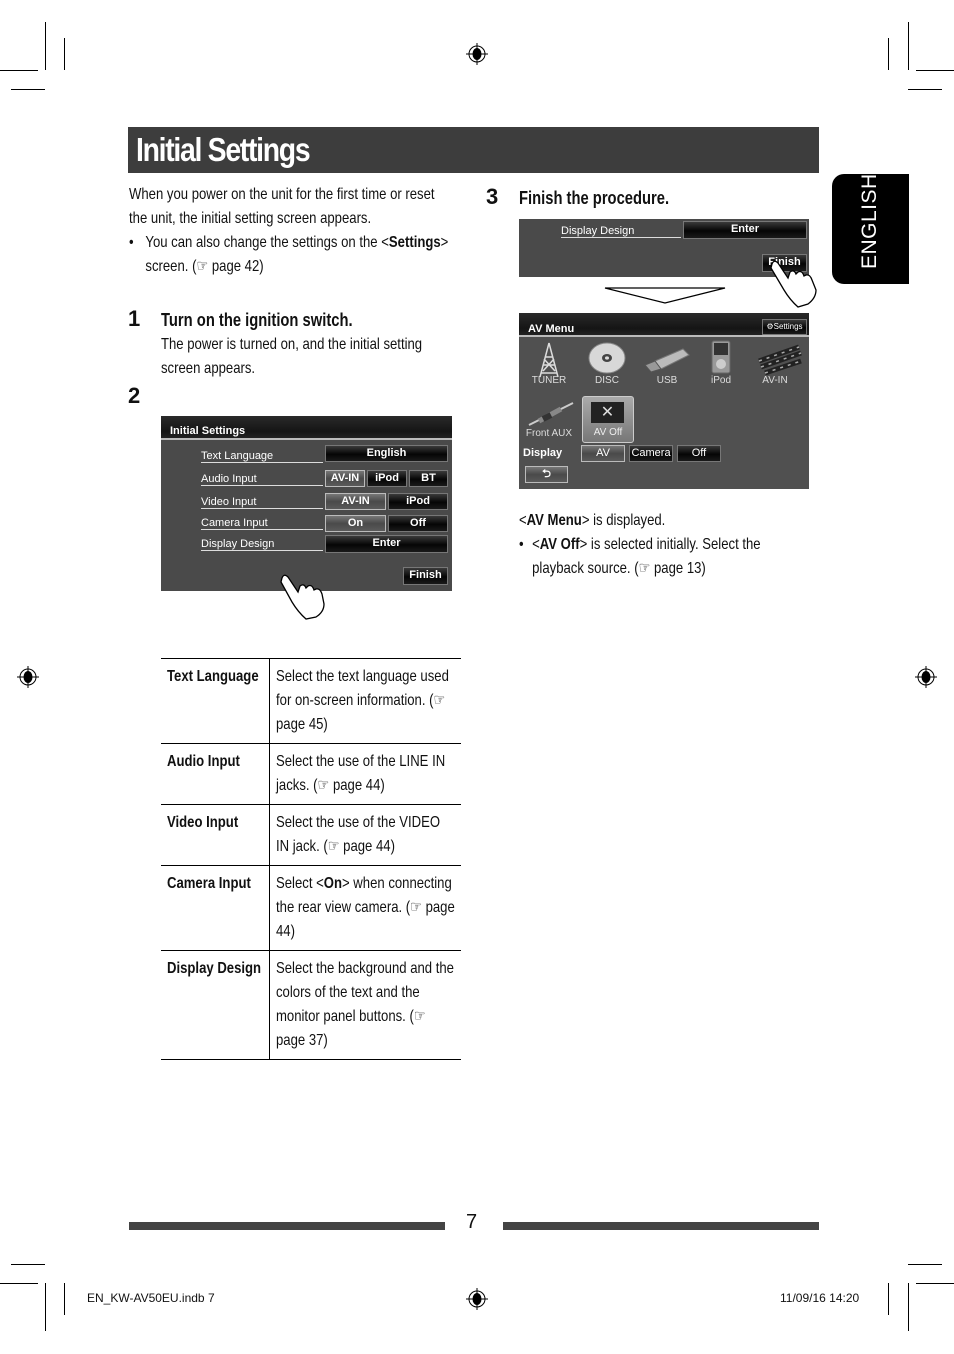 The image size is (954, 1354). I want to click on table-key-text: Audio Input, so click(203, 761).